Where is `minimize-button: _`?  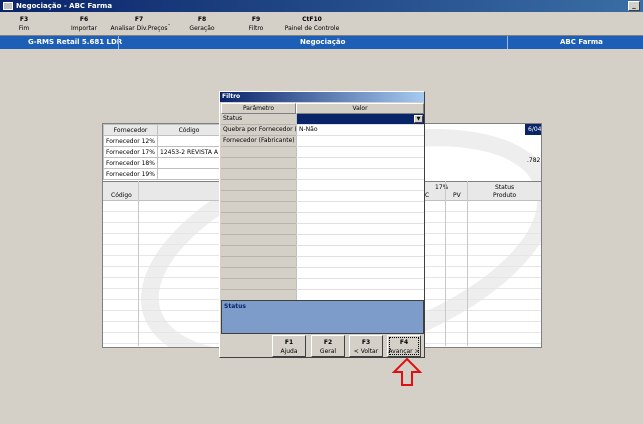 minimize-button: _ is located at coordinates (634, 6).